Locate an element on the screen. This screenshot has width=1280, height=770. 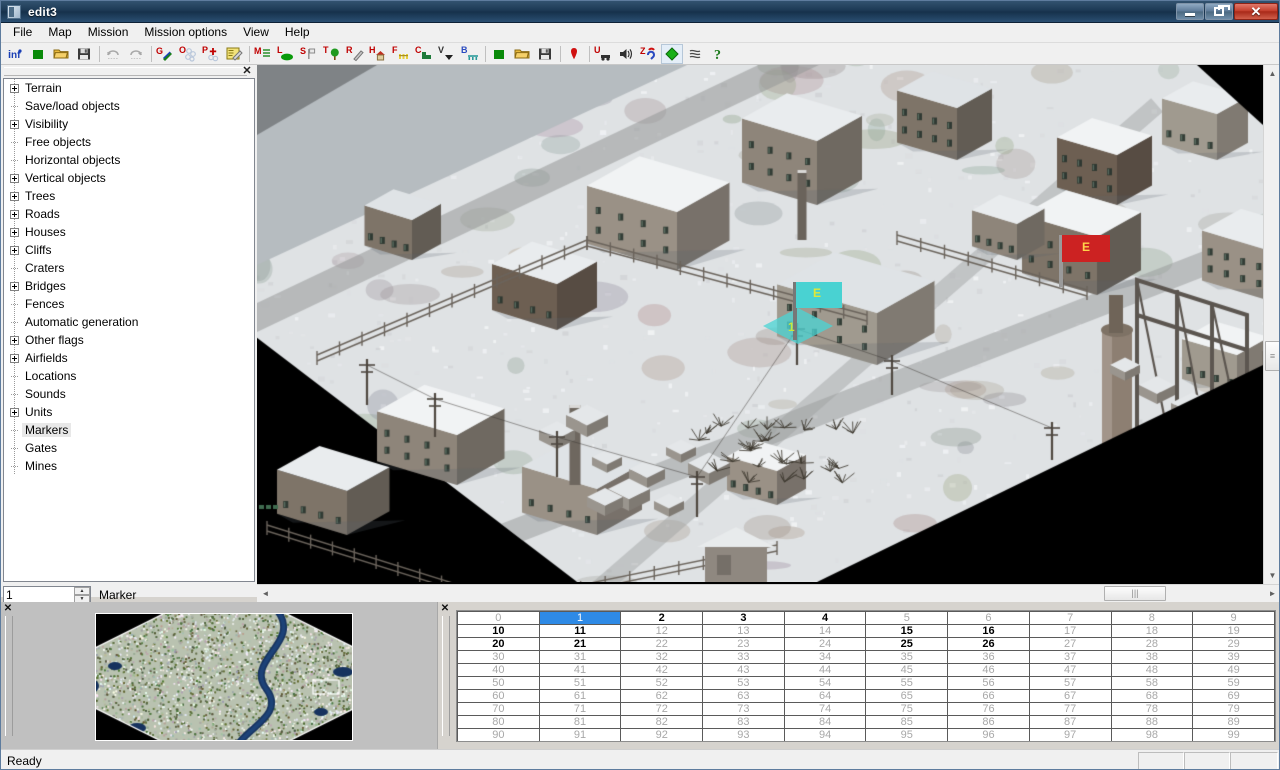
diamond-button is located at coordinates (672, 53).